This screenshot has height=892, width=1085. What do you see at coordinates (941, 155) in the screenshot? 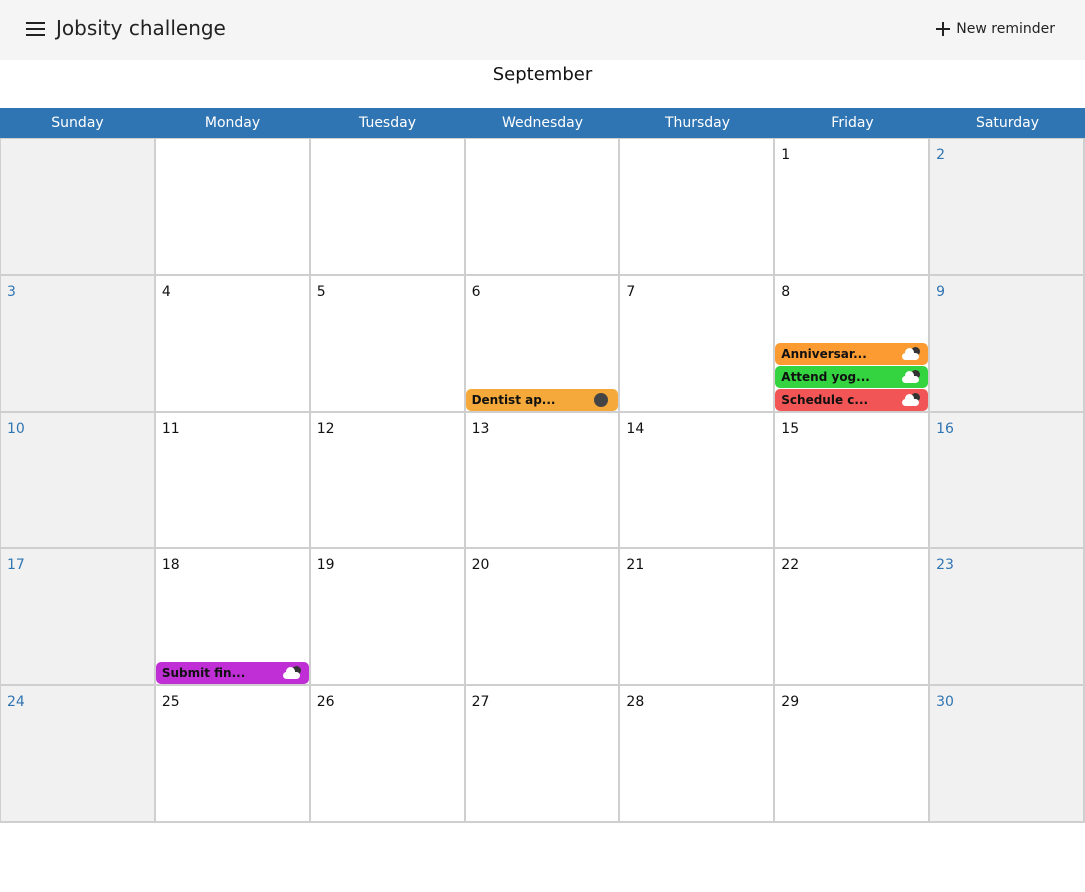
I see `day-number: 2` at bounding box center [941, 155].